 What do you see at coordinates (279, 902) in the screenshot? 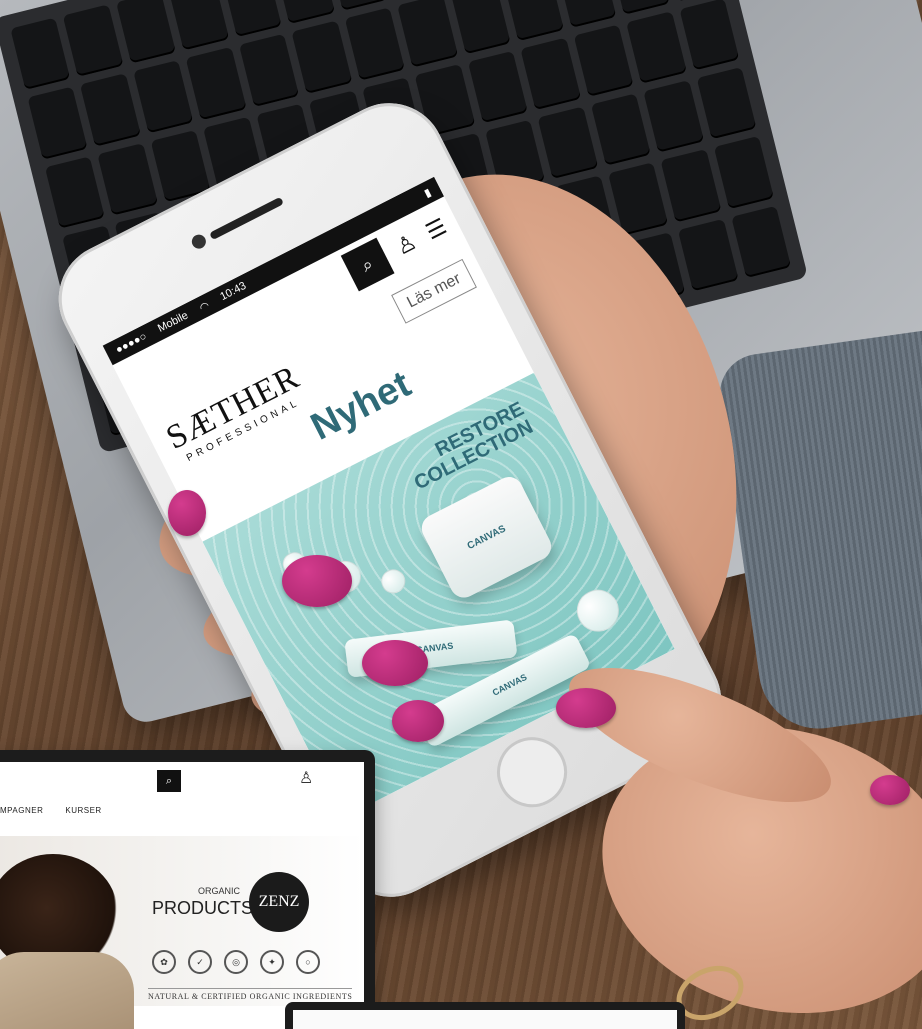
I see `zenz-logo: ZENZ` at bounding box center [279, 902].